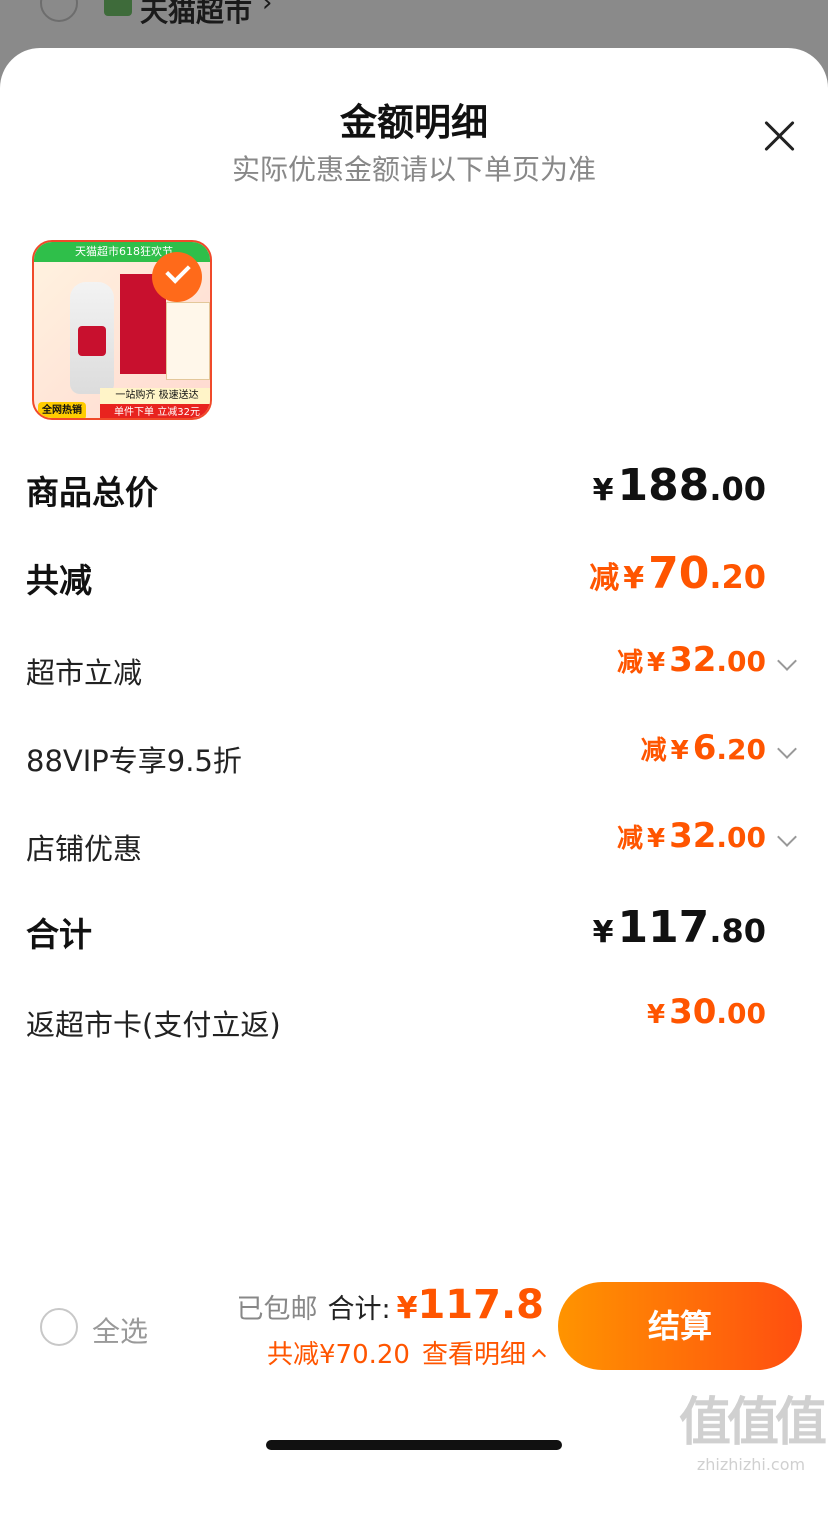  Describe the element at coordinates (677, 573) in the screenshot. I see `total-discount-amount: 减 ¥70.20` at that location.